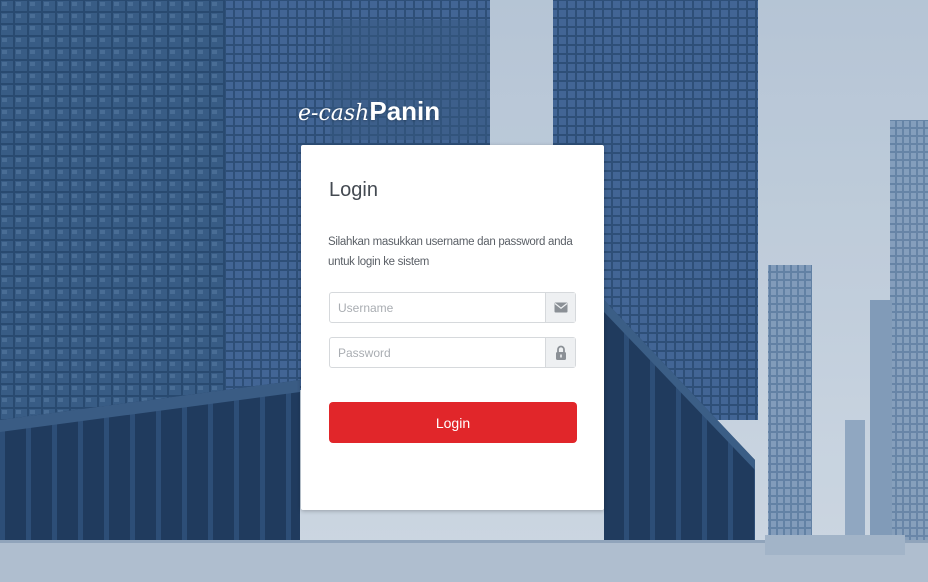 This screenshot has height=582, width=928. Describe the element at coordinates (353, 190) in the screenshot. I see `login-title: Login` at that location.